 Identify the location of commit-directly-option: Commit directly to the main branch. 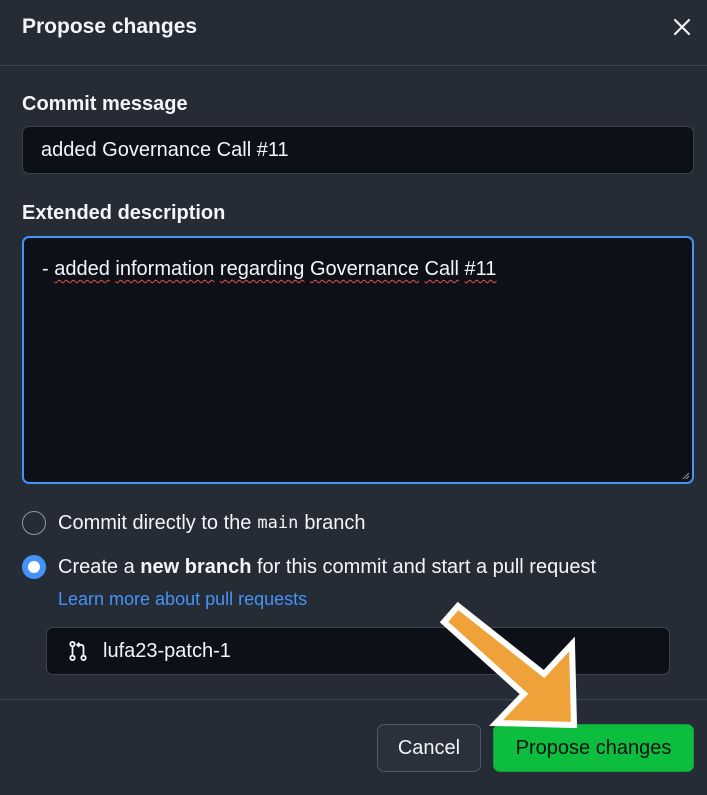
(194, 523).